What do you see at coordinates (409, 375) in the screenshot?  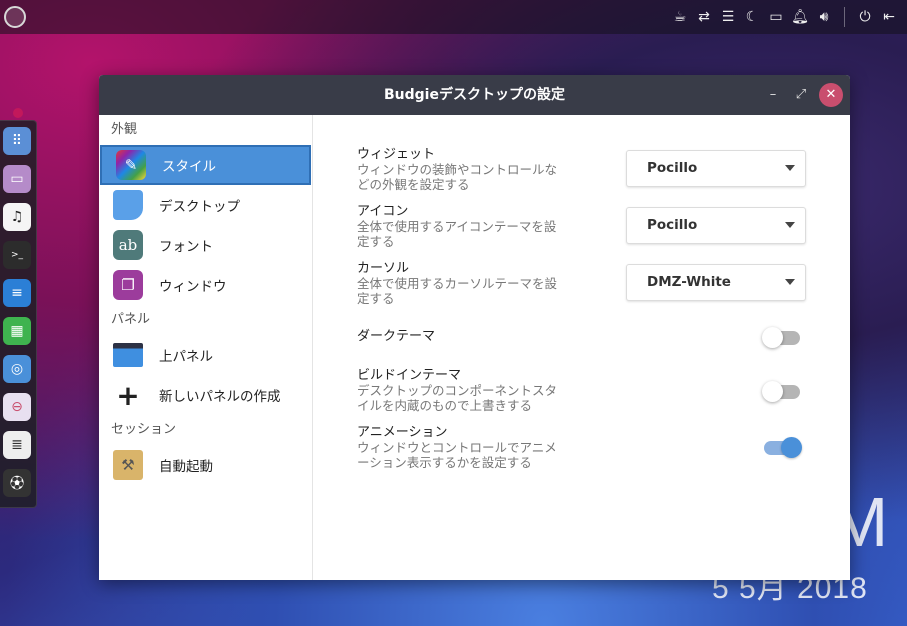 I see `setting-title: ビルドインテーマ` at bounding box center [409, 375].